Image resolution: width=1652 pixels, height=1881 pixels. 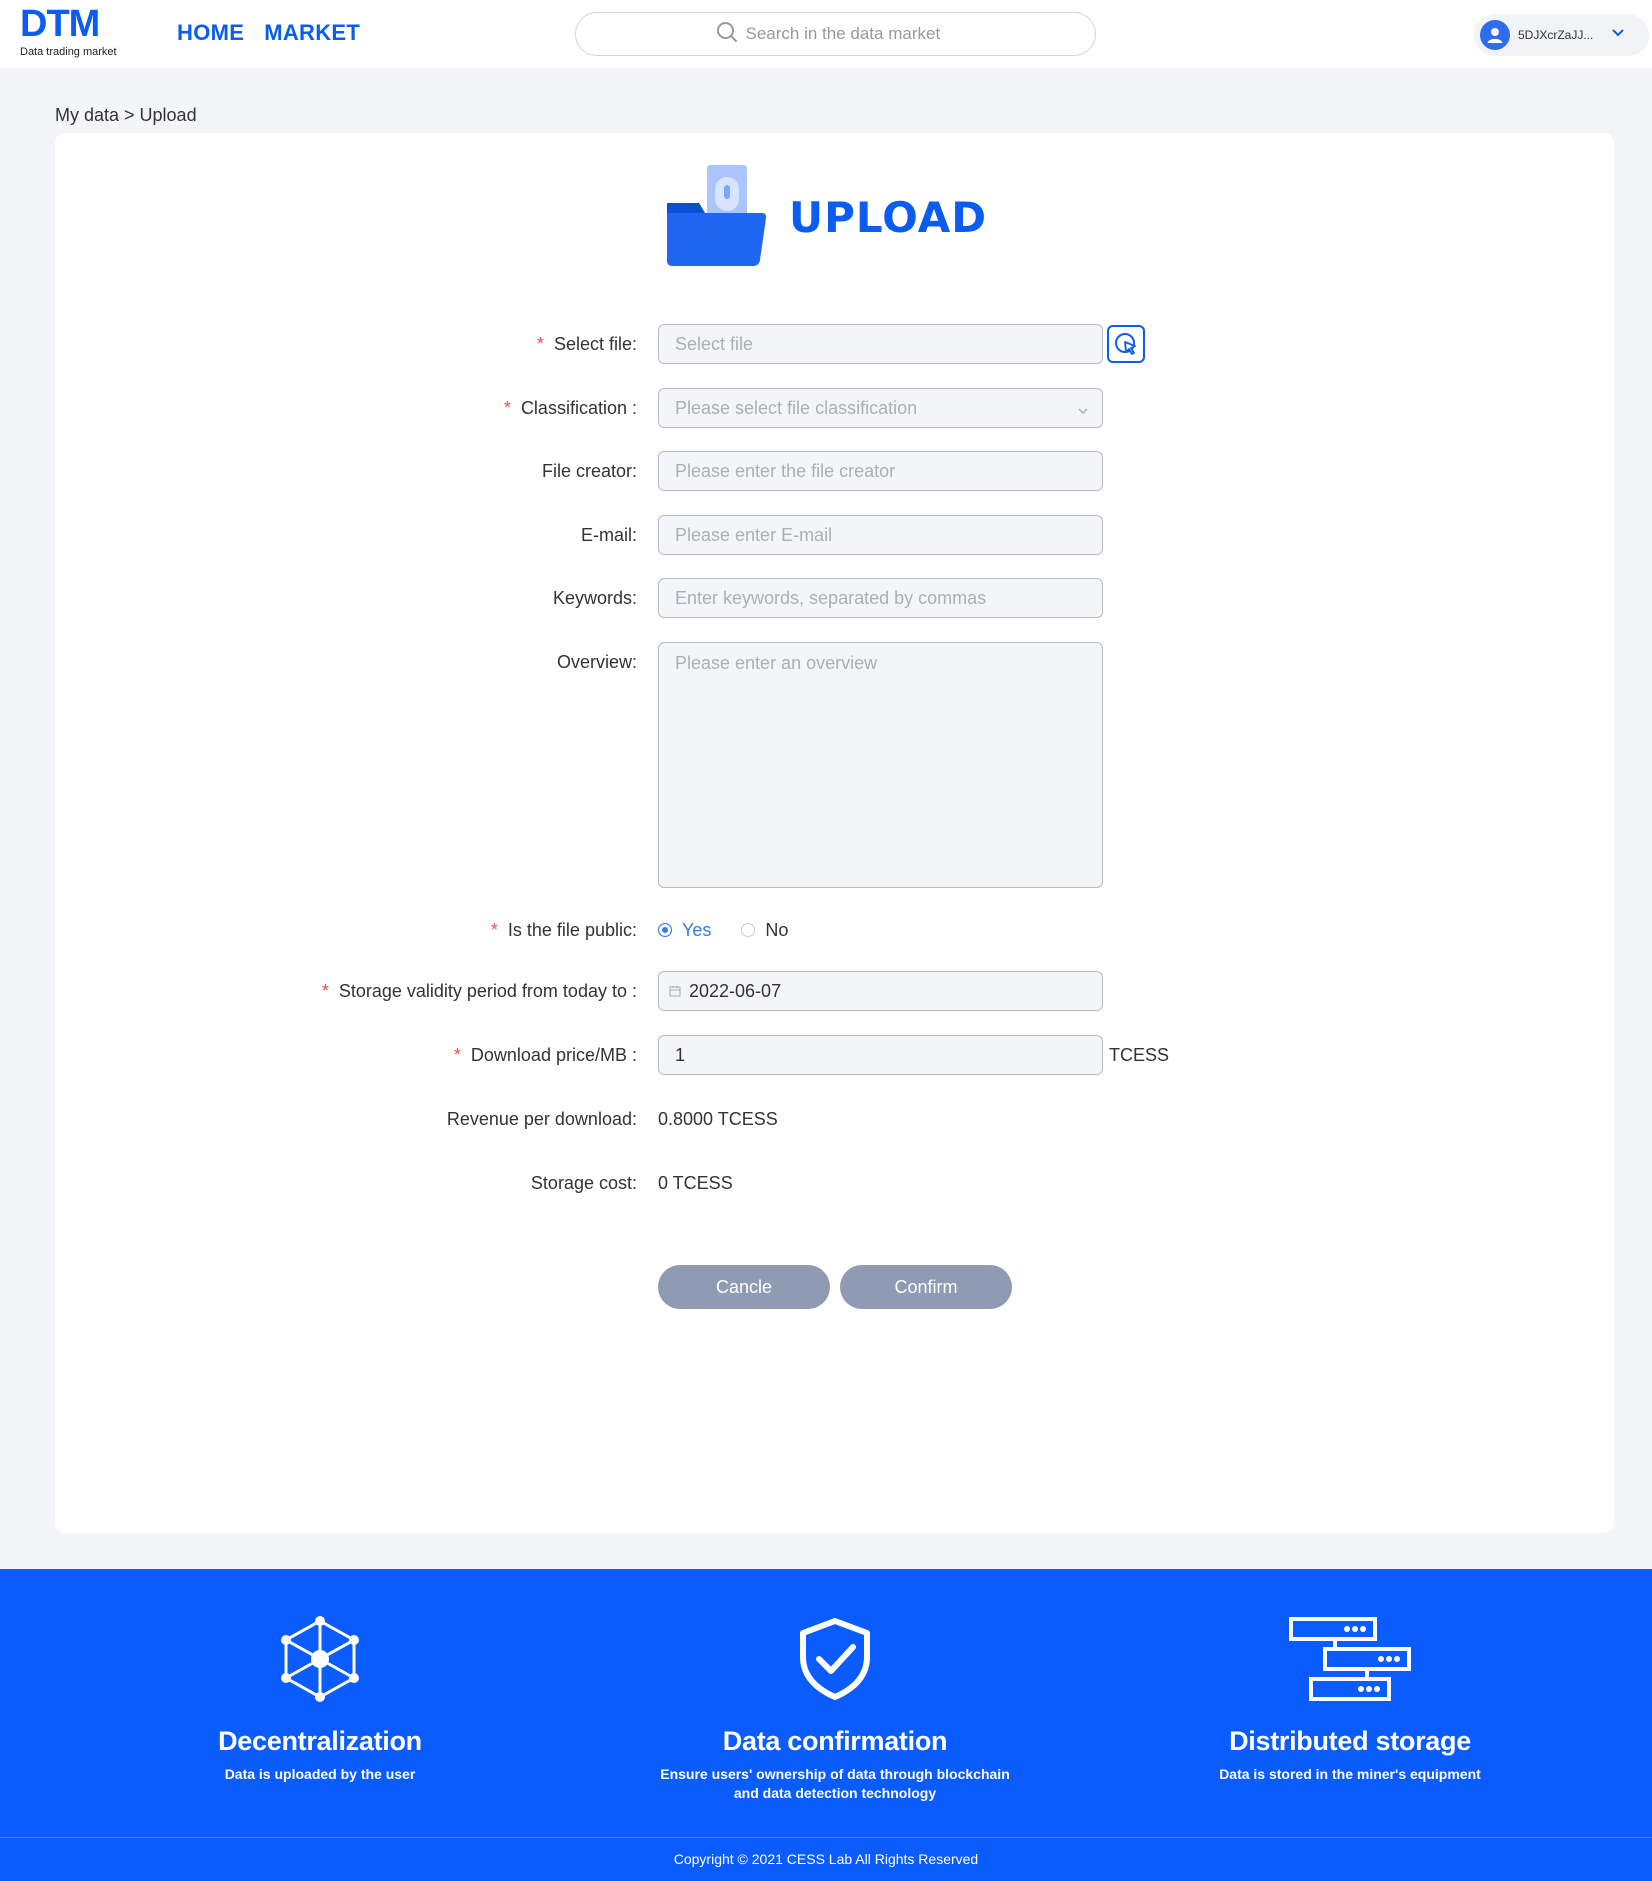 What do you see at coordinates (826, 1183) in the screenshot?
I see `storage-cost-row: Storage cost: 0 TCESS` at bounding box center [826, 1183].